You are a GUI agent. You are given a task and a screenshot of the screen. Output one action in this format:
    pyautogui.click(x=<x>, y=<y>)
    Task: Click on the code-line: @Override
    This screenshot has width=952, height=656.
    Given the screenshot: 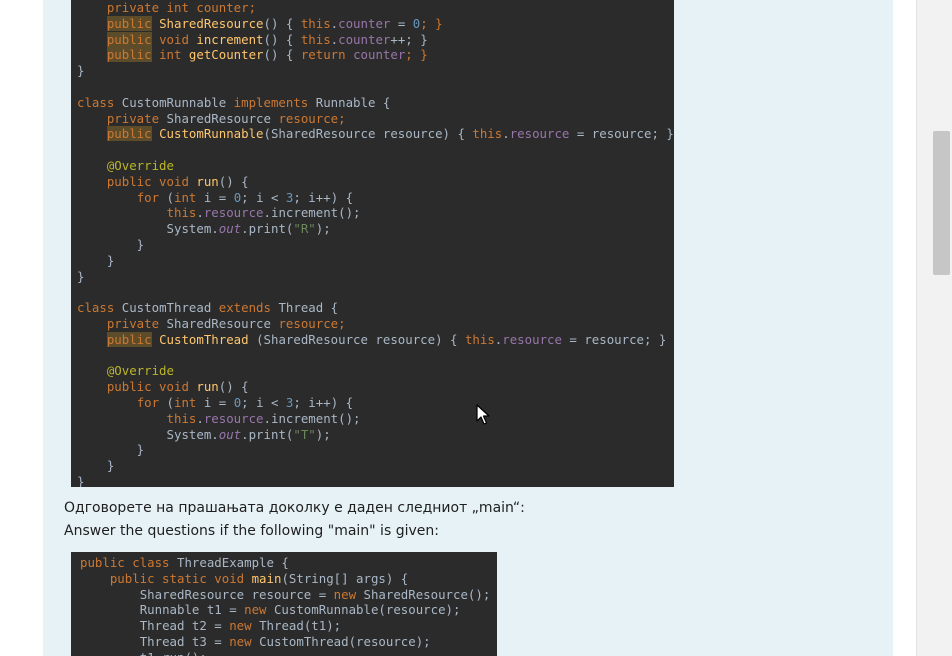 What is the action you would take?
    pyautogui.click(x=375, y=166)
    